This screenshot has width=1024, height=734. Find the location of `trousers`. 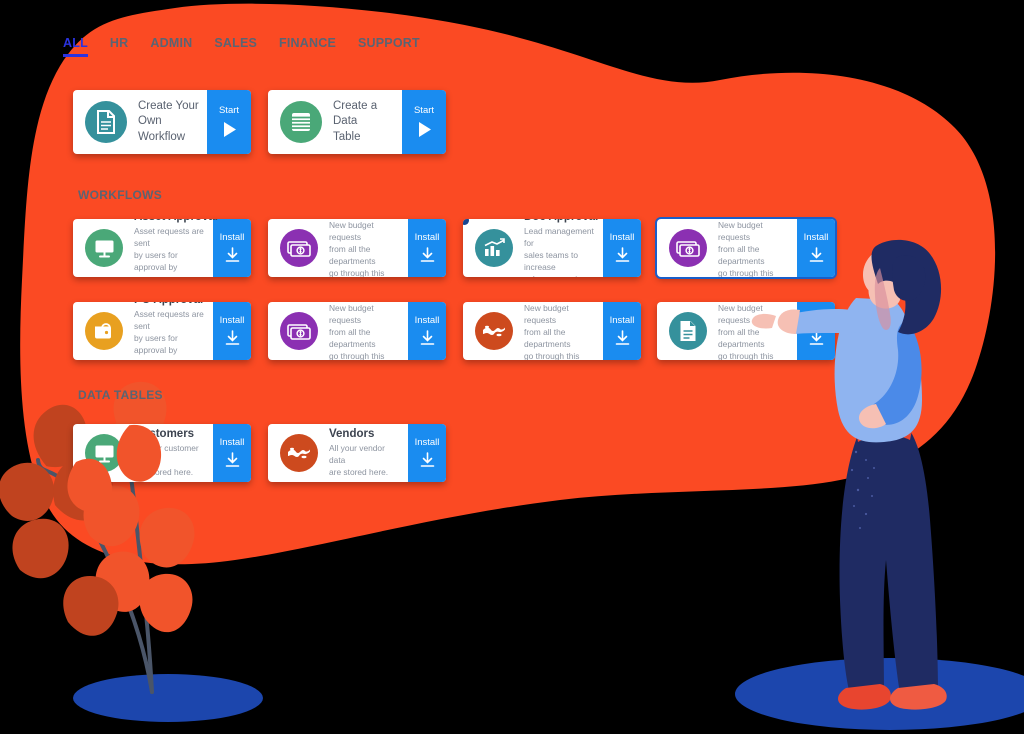

trousers is located at coordinates (888, 561).